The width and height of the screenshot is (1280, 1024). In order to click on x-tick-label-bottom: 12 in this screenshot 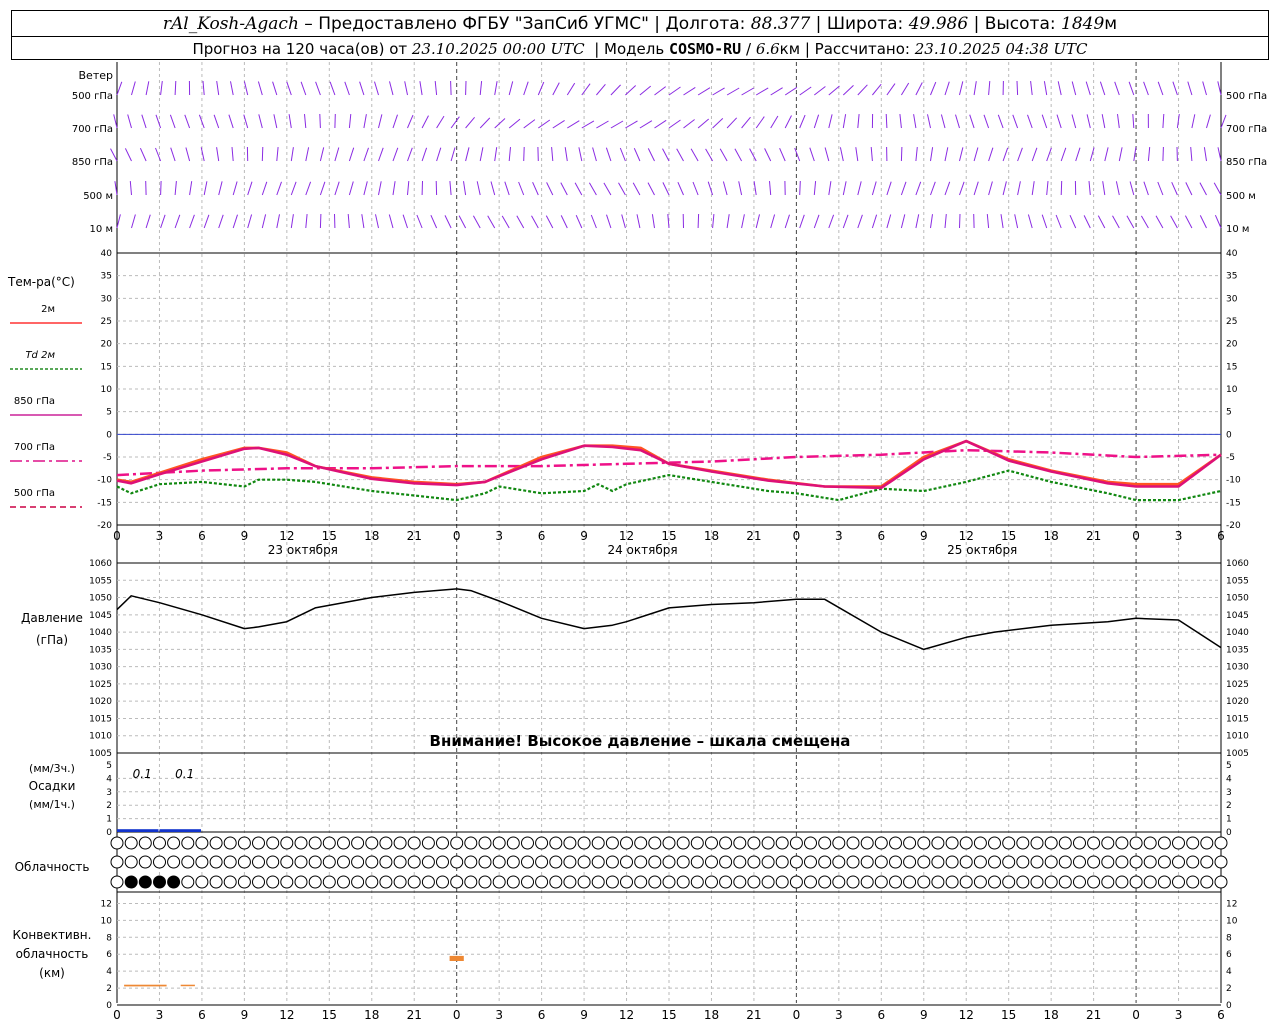, I will do `click(626, 1015)`.